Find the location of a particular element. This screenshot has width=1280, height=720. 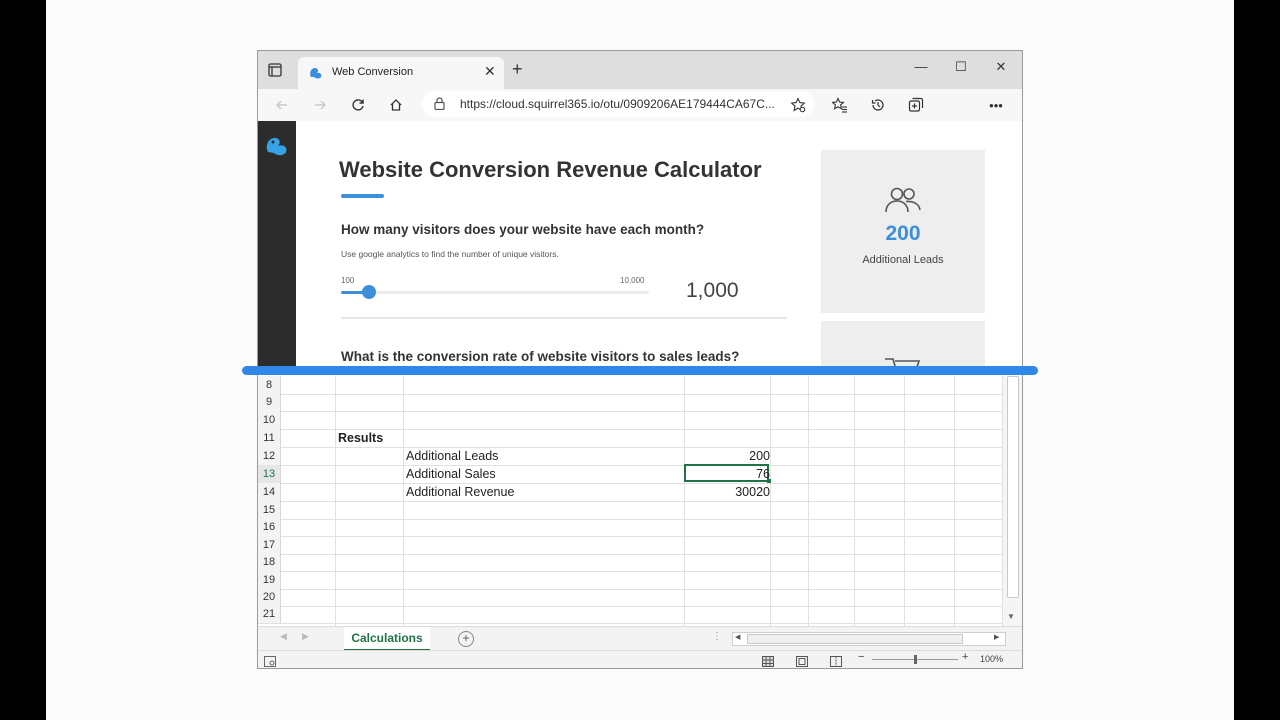

zoom-slider is located at coordinates (915, 659).